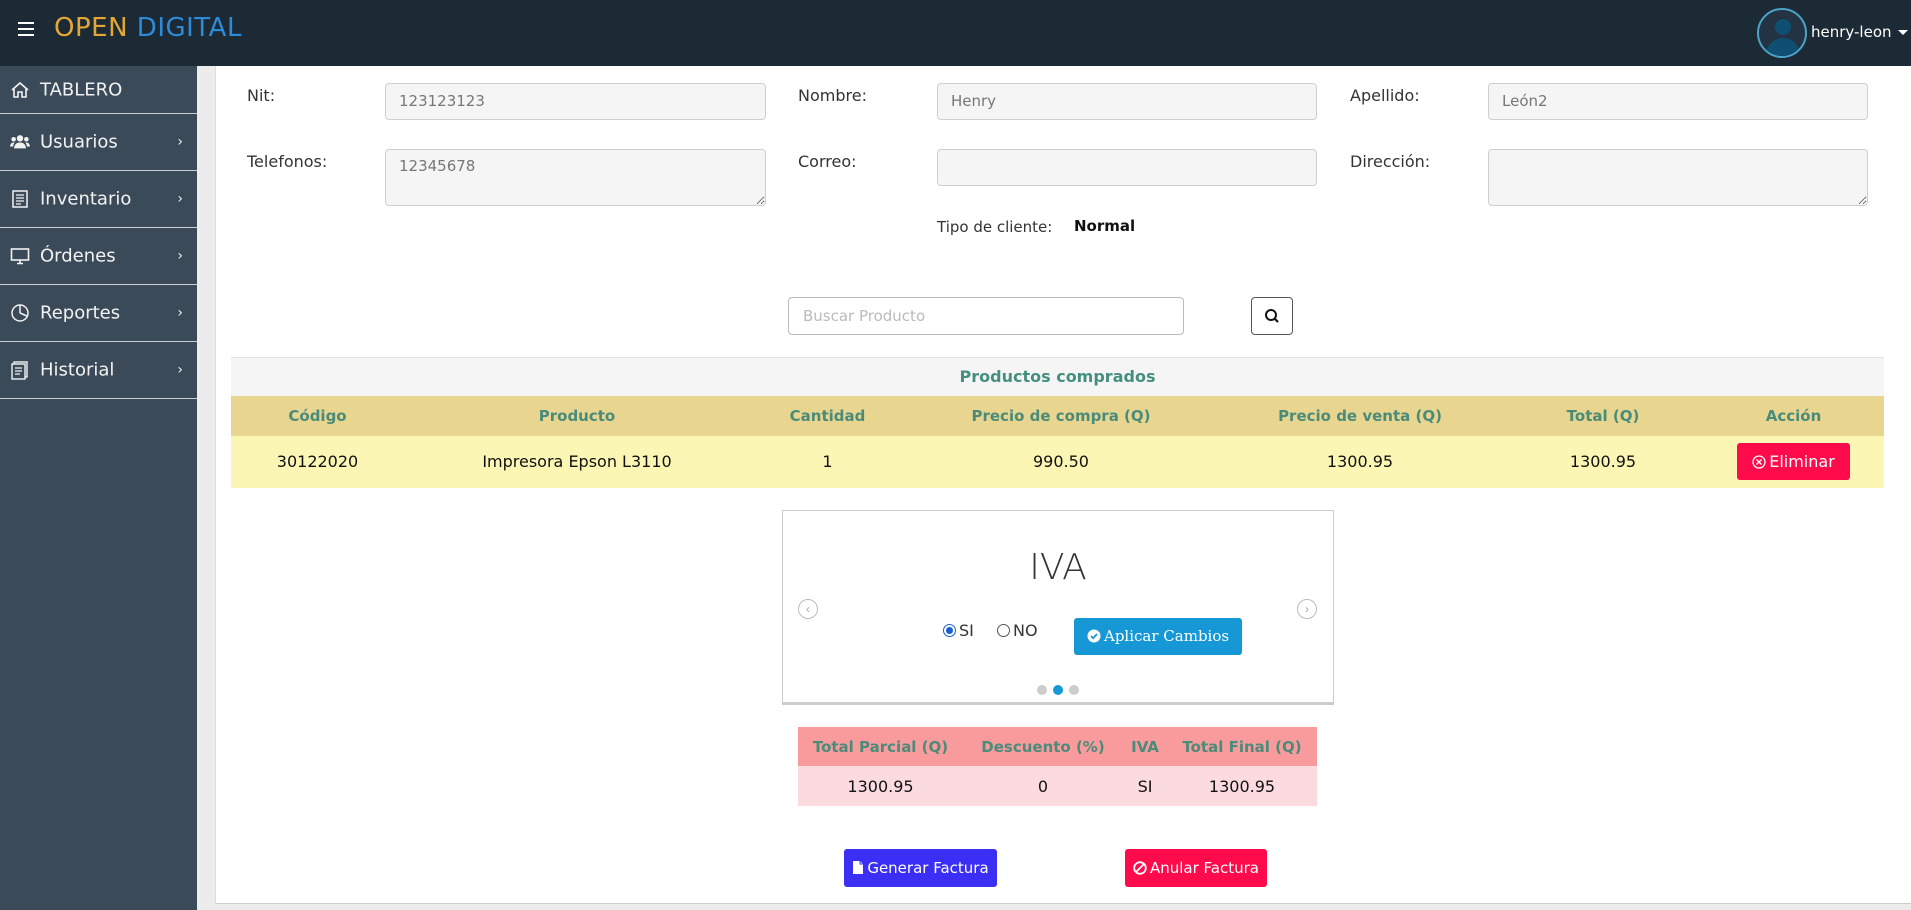  I want to click on search-icon, so click(1272, 316).